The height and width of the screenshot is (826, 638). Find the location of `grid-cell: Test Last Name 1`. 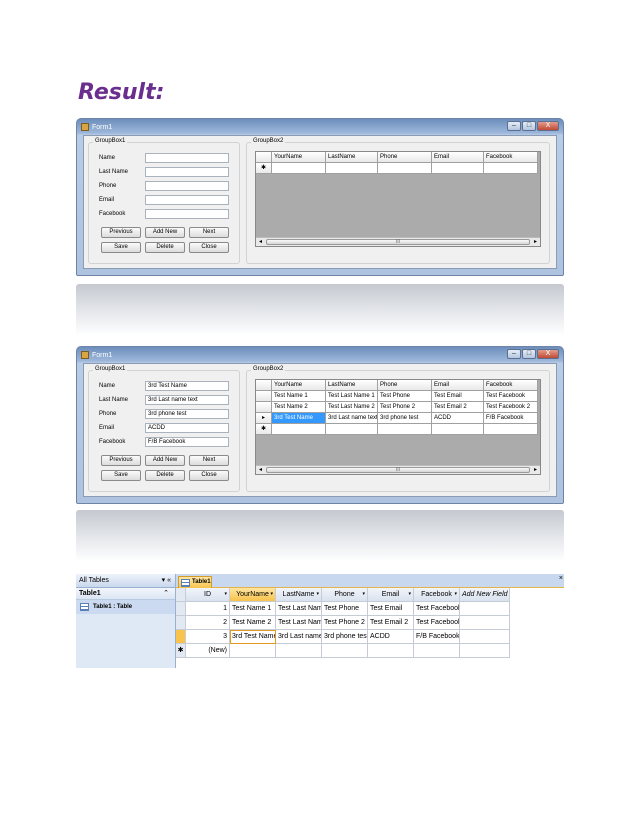

grid-cell: Test Last Name 1 is located at coordinates (352, 396).